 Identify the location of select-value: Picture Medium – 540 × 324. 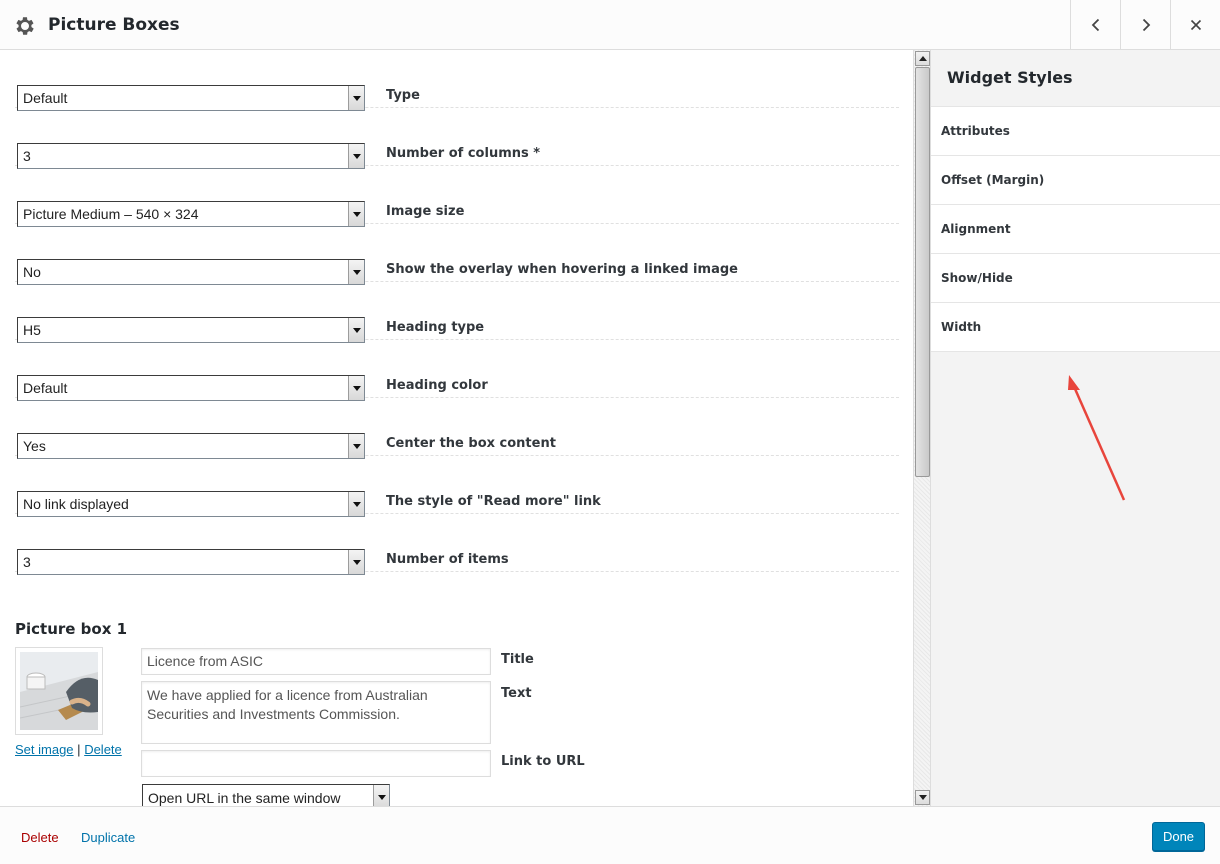
(111, 214).